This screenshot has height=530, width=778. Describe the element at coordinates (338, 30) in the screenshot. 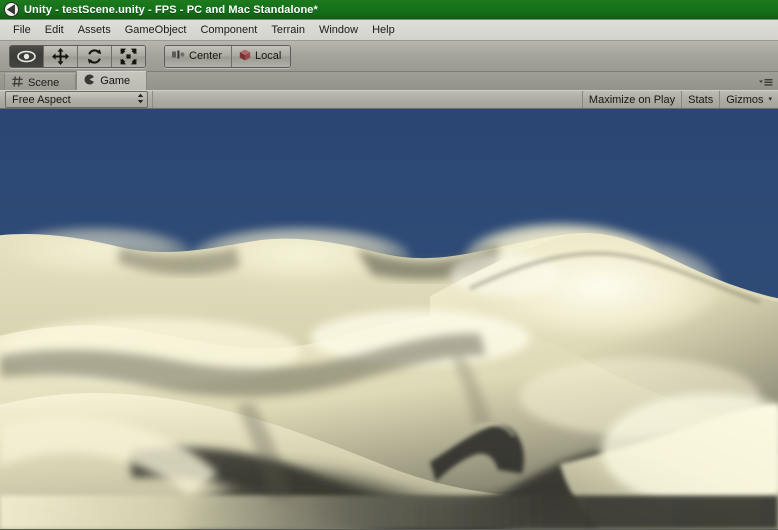

I see `menu-item-window: Window` at that location.